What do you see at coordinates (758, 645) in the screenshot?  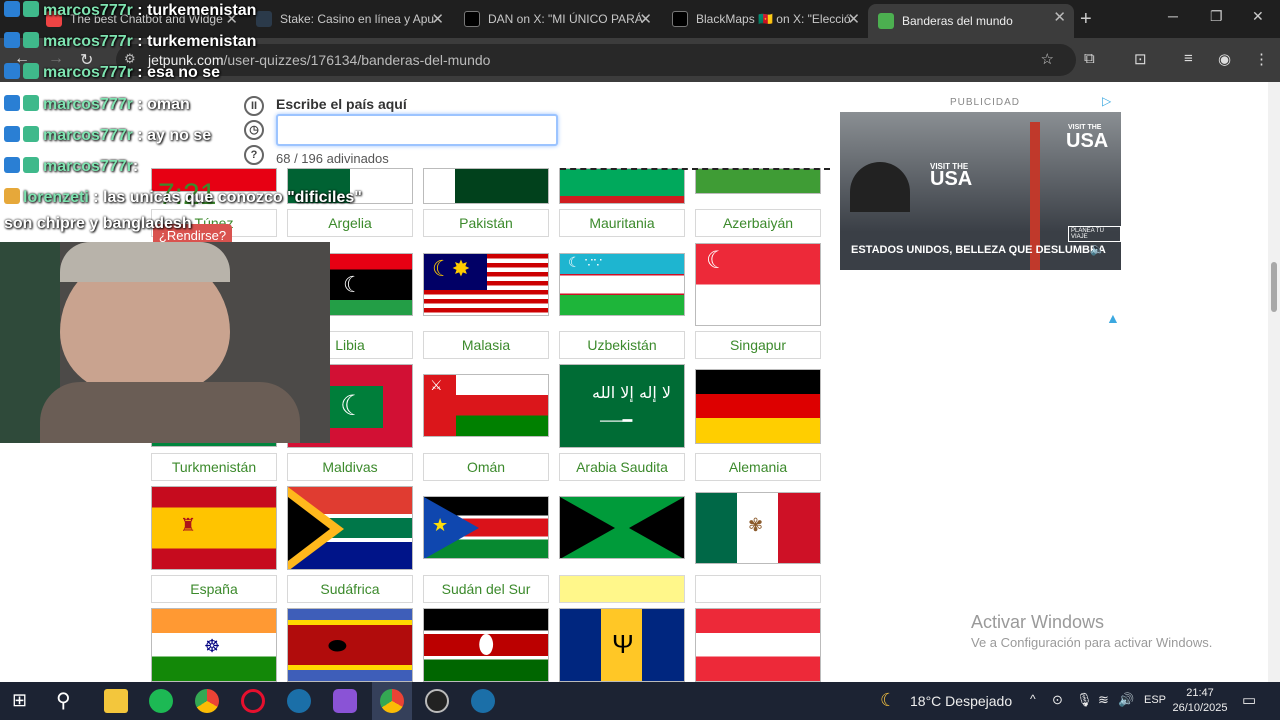 I see `flag-austria` at bounding box center [758, 645].